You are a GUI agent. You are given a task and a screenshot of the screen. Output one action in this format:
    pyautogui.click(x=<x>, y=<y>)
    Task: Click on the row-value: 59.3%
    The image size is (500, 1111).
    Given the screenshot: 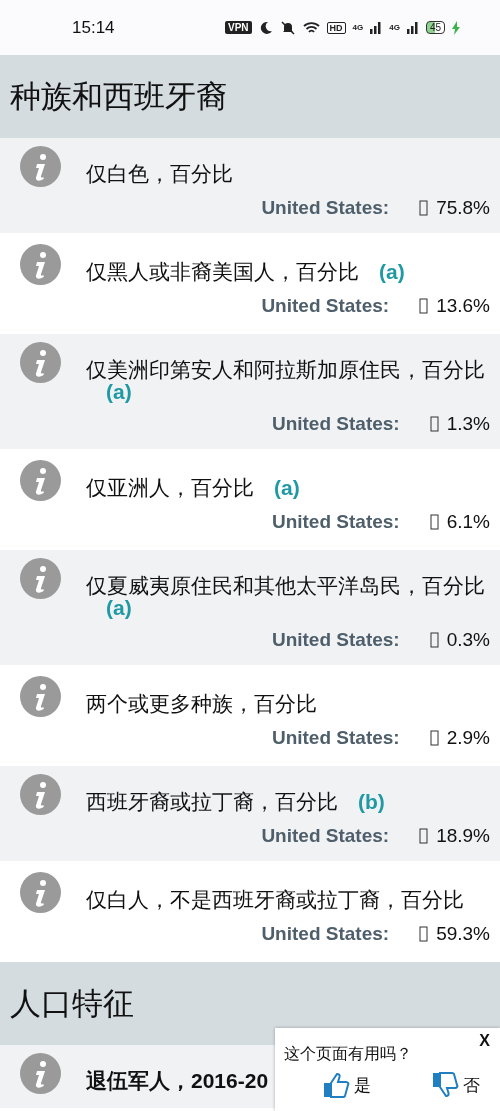 What is the action you would take?
    pyautogui.click(x=463, y=934)
    